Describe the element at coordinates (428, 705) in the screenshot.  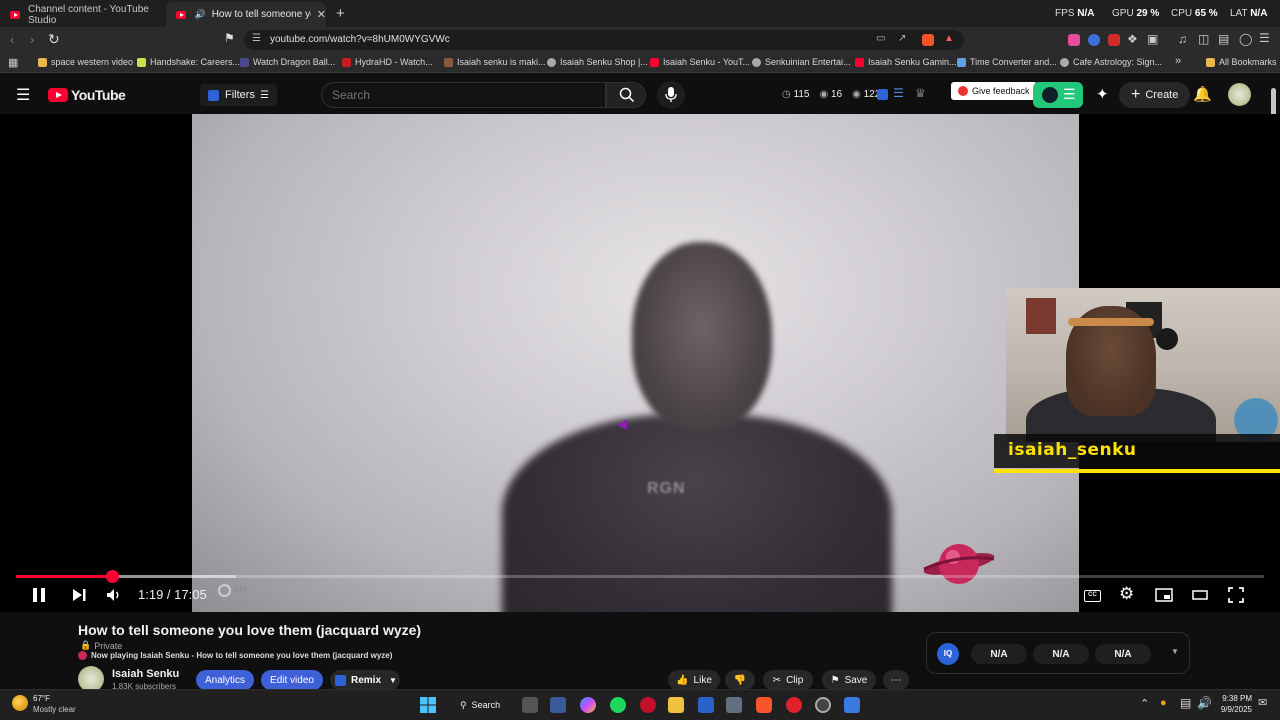
I see `windows-start-icon` at that location.